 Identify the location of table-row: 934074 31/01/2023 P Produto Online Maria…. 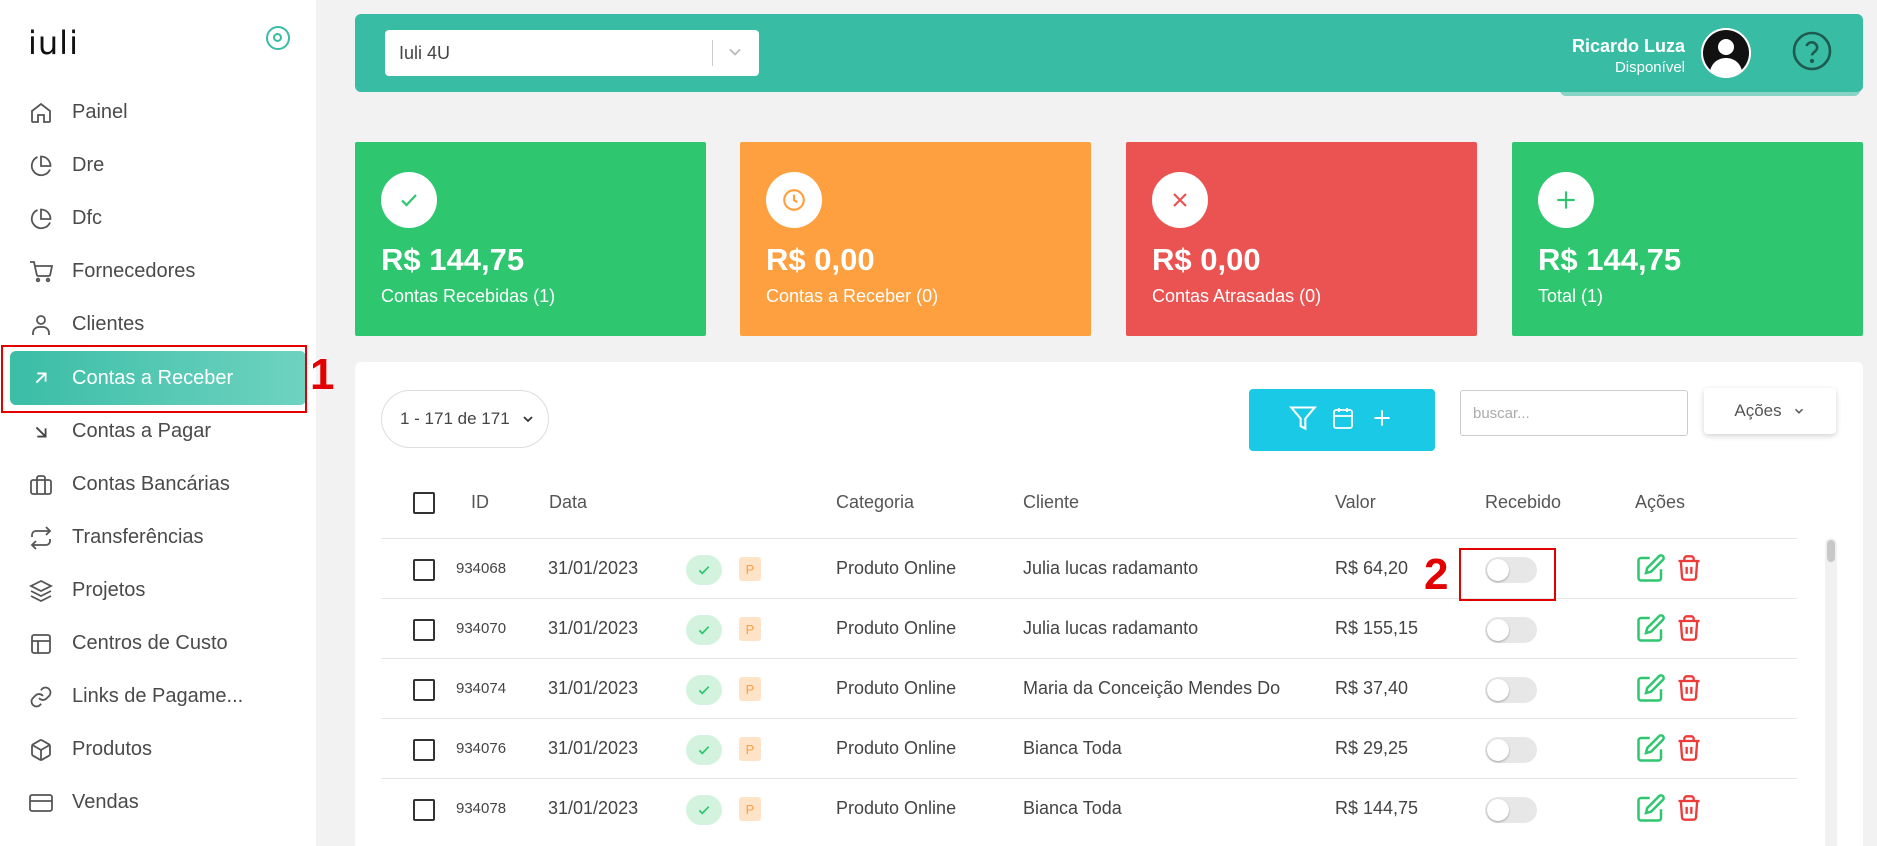
(1089, 688).